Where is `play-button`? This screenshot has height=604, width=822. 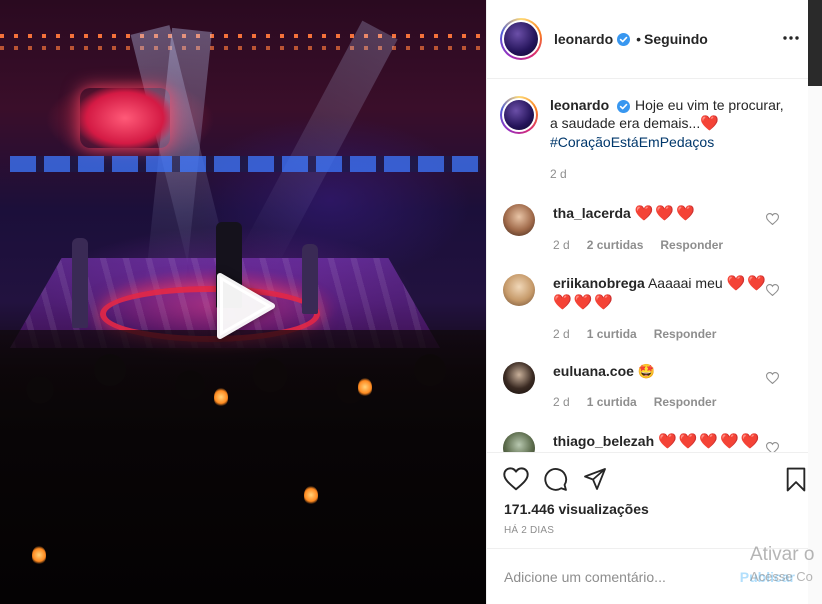 play-button is located at coordinates (245, 306).